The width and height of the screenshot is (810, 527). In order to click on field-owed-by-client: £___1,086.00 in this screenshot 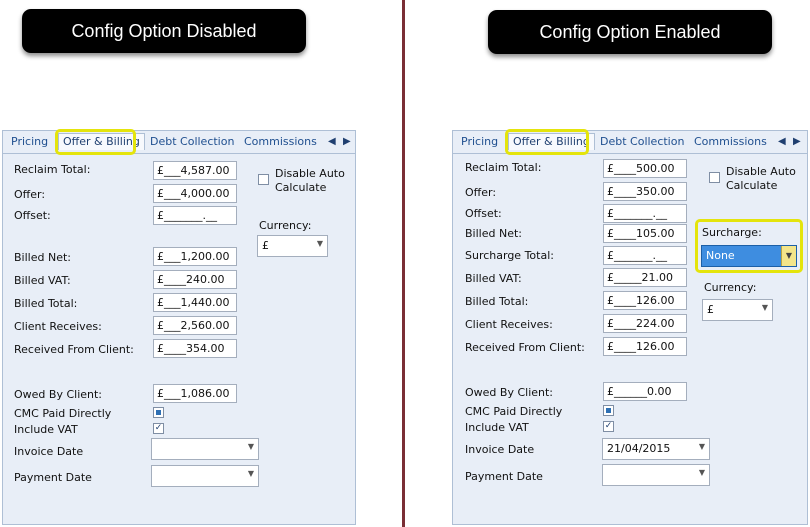, I will do `click(195, 393)`.